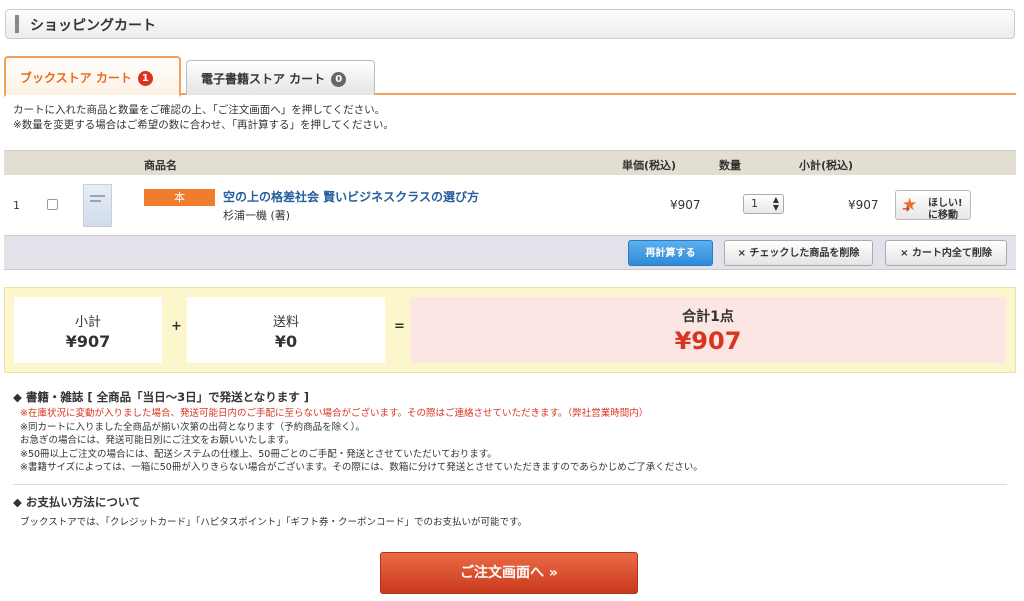 Image resolution: width=1024 pixels, height=601 pixels. Describe the element at coordinates (76, 78) in the screenshot. I see `tab-label: ブックストア カート` at that location.